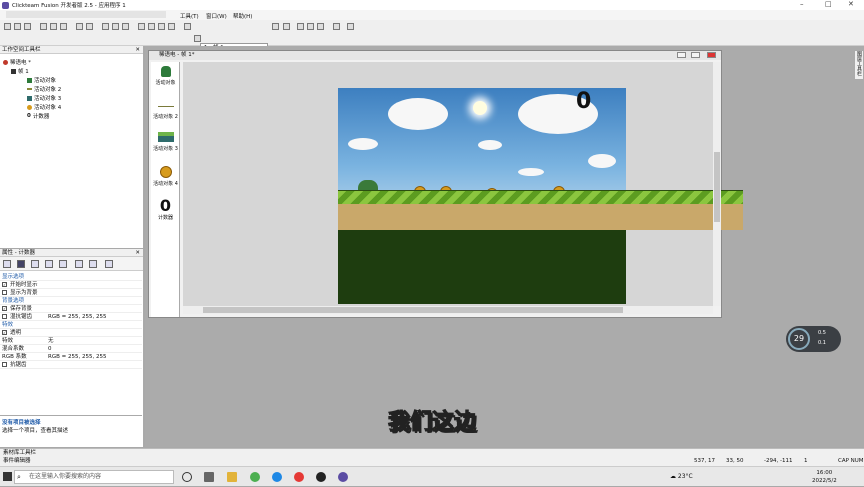  Describe the element at coordinates (29, 80) in the screenshot. I see `dragon-icon` at that location.